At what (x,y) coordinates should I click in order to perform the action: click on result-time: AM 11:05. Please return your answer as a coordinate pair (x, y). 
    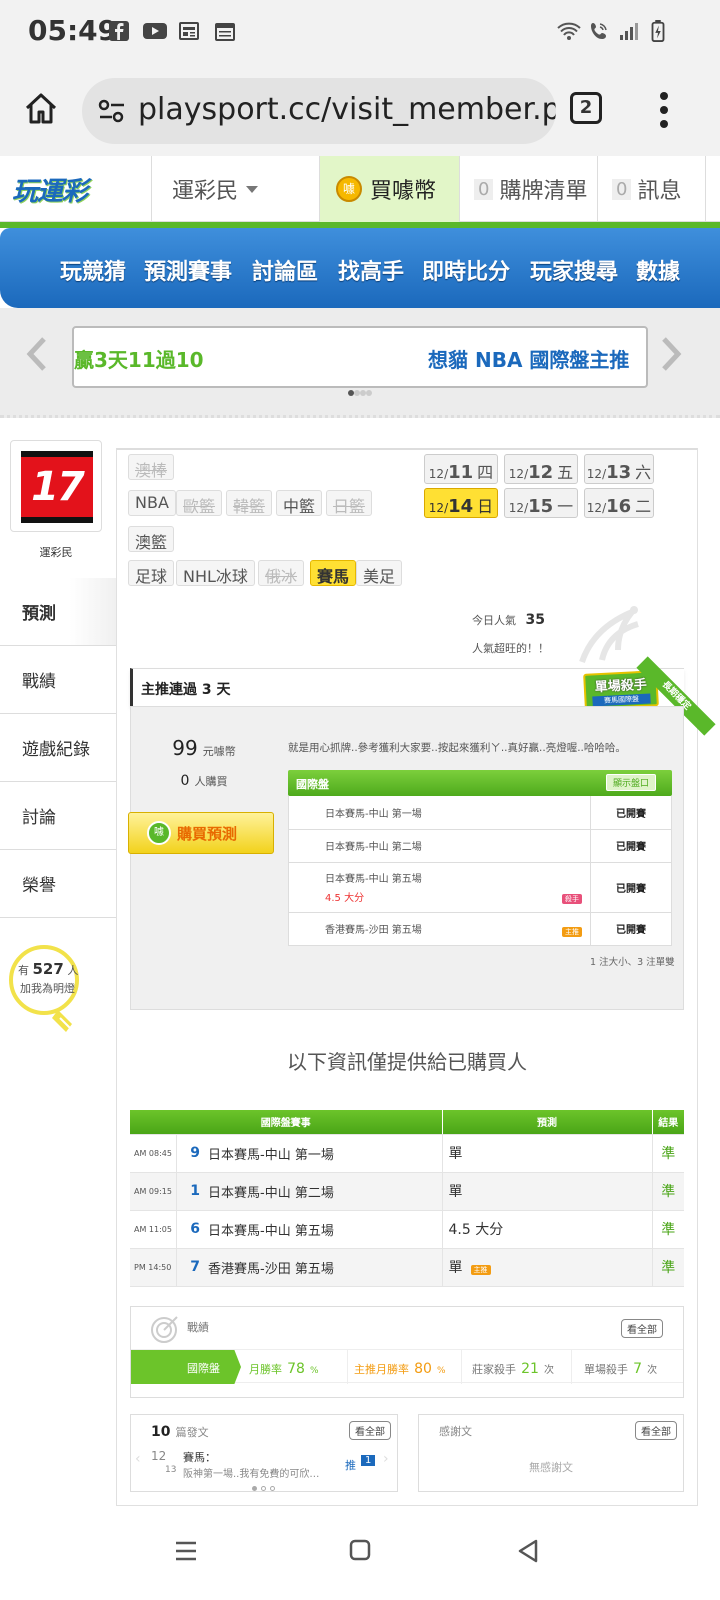
    Looking at the image, I should click on (153, 1229).